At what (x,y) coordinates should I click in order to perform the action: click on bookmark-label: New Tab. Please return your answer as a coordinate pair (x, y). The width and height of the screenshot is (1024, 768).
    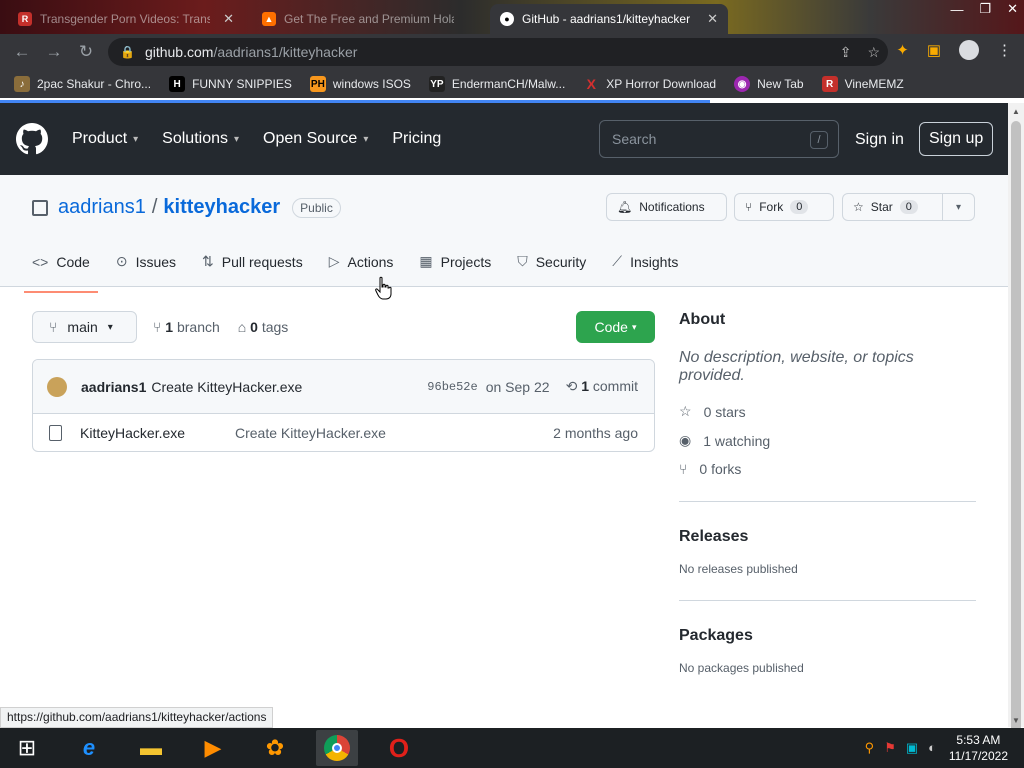
    Looking at the image, I should click on (780, 84).